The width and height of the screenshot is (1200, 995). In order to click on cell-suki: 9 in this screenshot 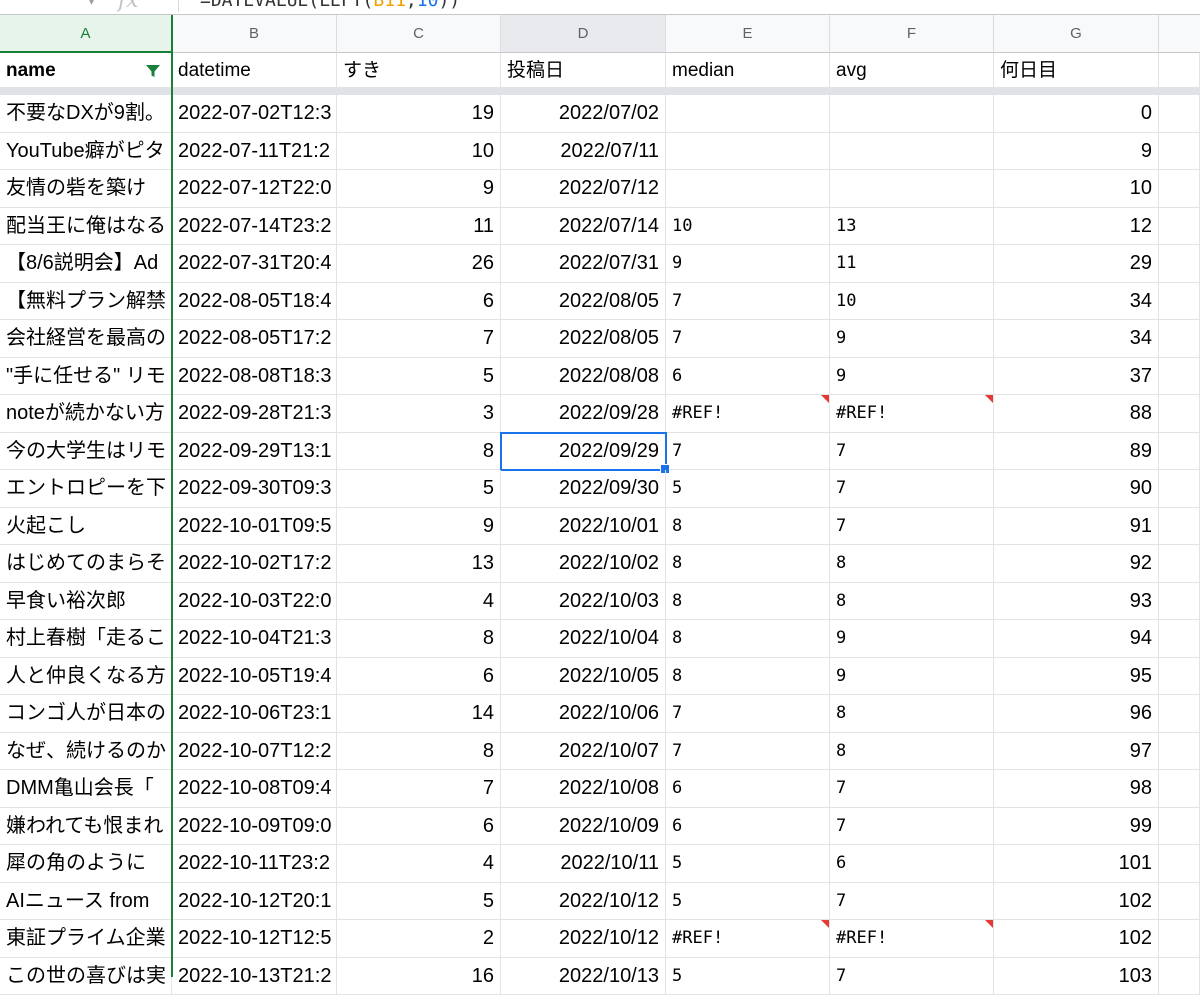, I will do `click(419, 527)`.